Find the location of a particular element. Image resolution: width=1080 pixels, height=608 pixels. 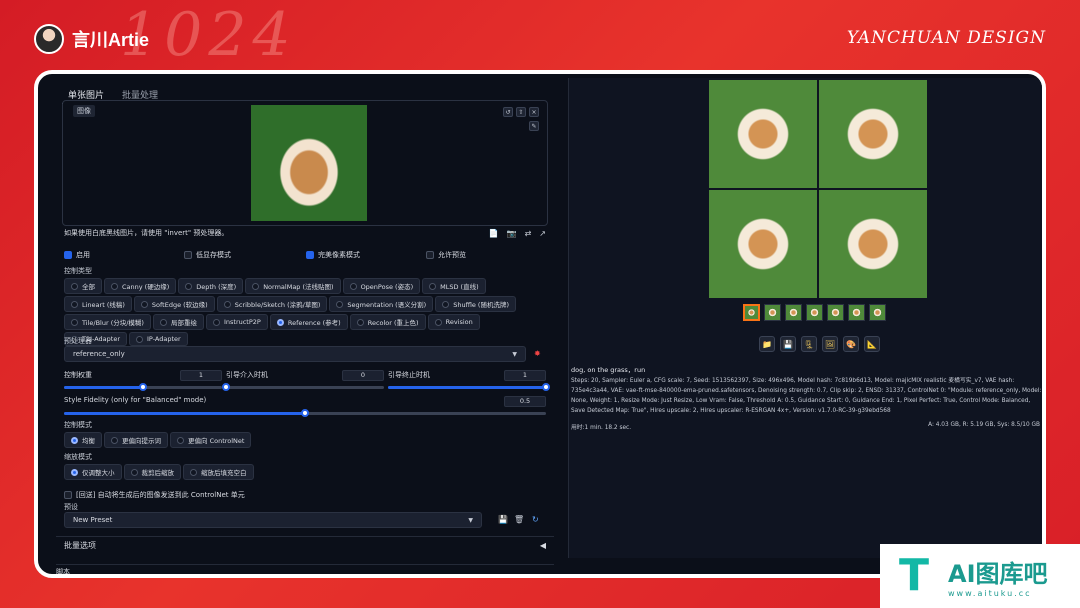

batch-options-accordion: 批量选项 ◀ is located at coordinates (305, 545).